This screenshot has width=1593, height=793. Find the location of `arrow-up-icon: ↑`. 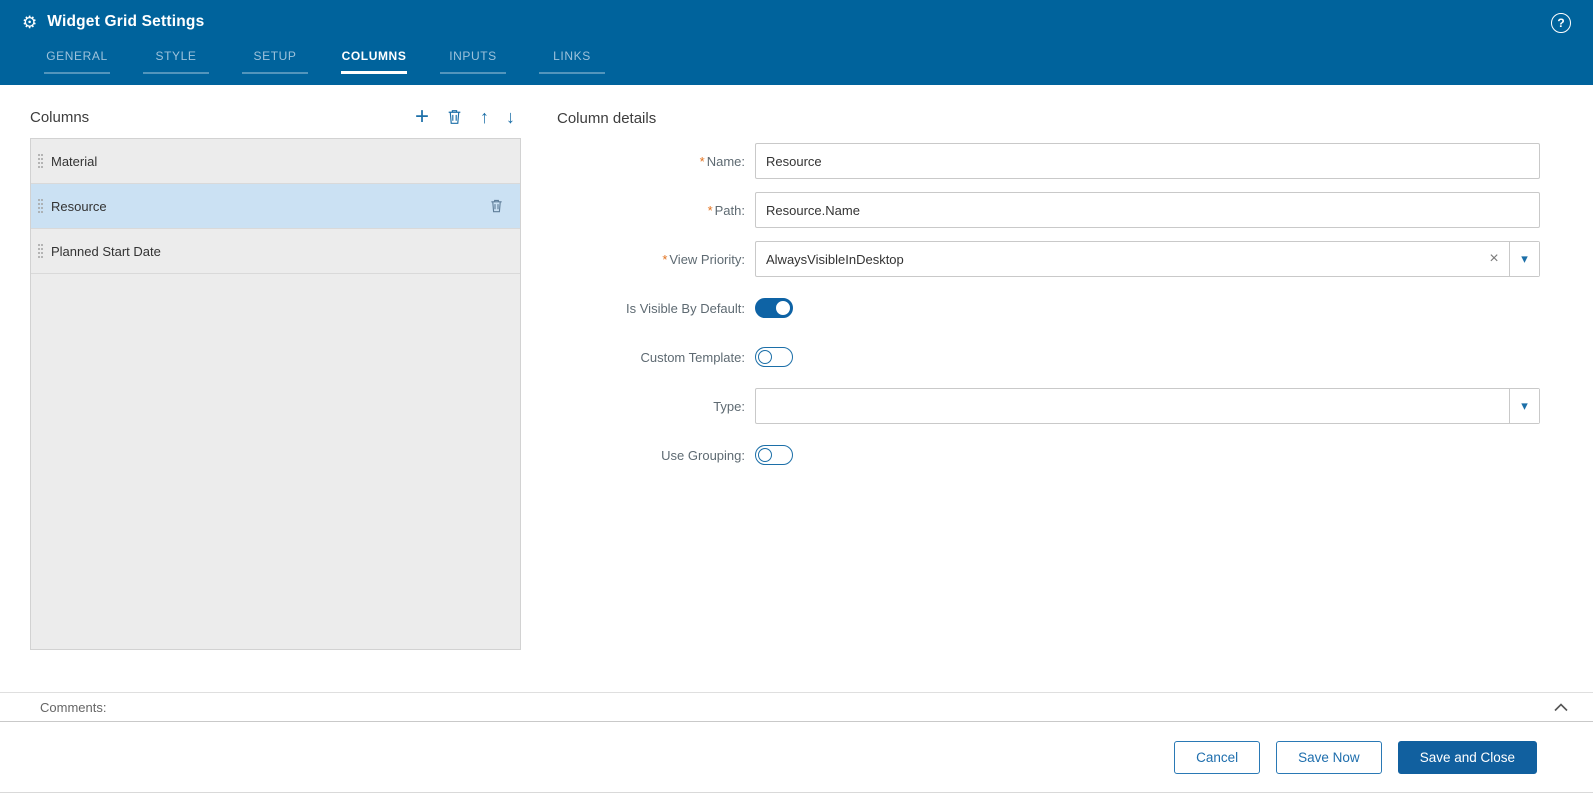

arrow-up-icon: ↑ is located at coordinates (484, 117).